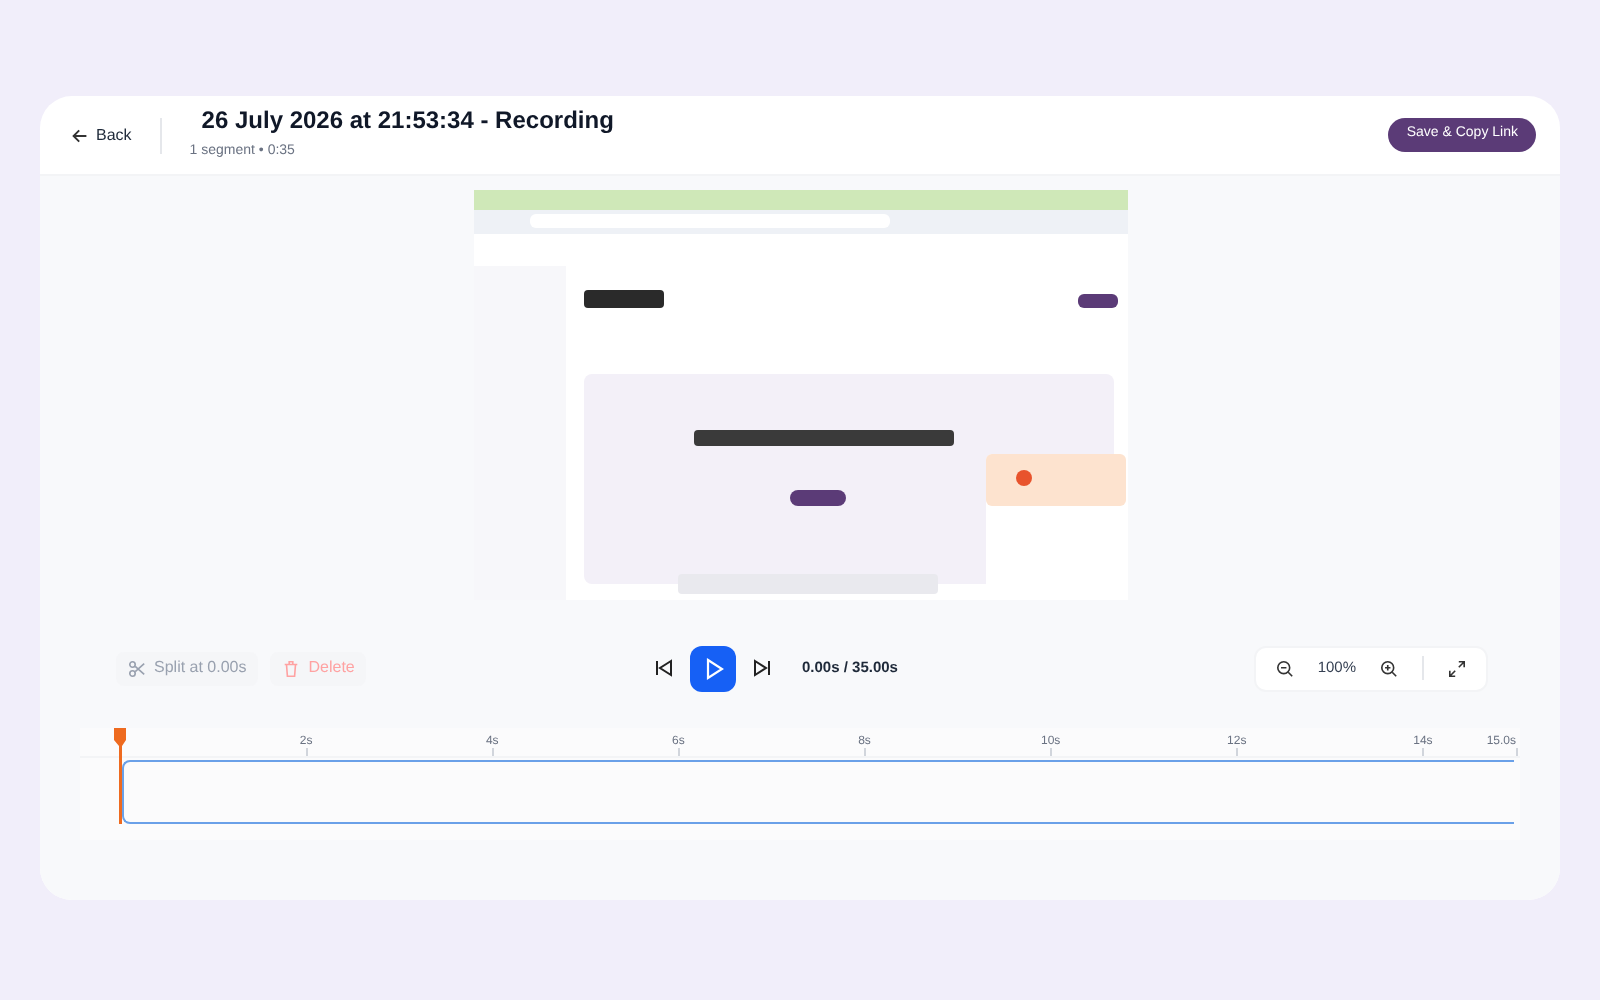  Describe the element at coordinates (664, 668) in the screenshot. I see `skip-back-icon` at that location.